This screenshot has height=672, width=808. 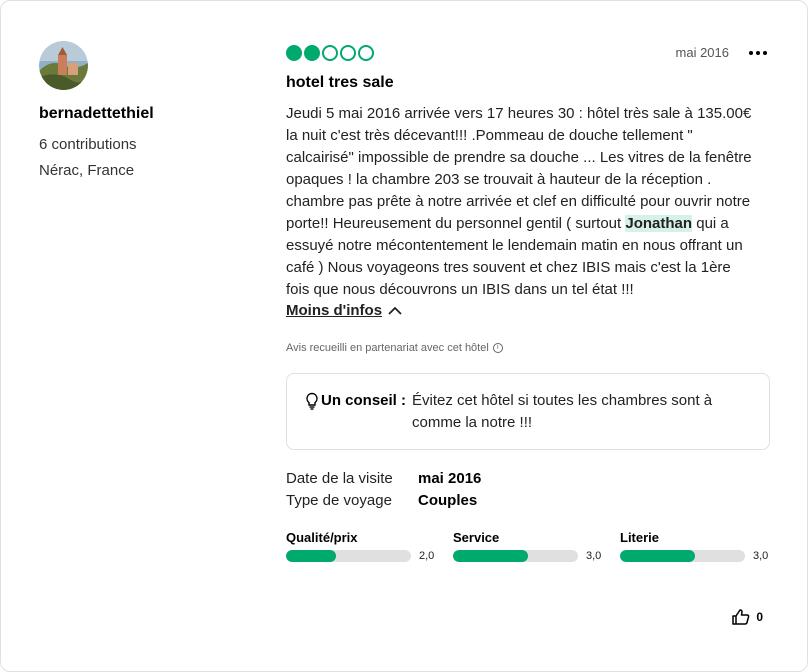 I want to click on reviewer-contributions: 6 contributions, so click(x=88, y=144).